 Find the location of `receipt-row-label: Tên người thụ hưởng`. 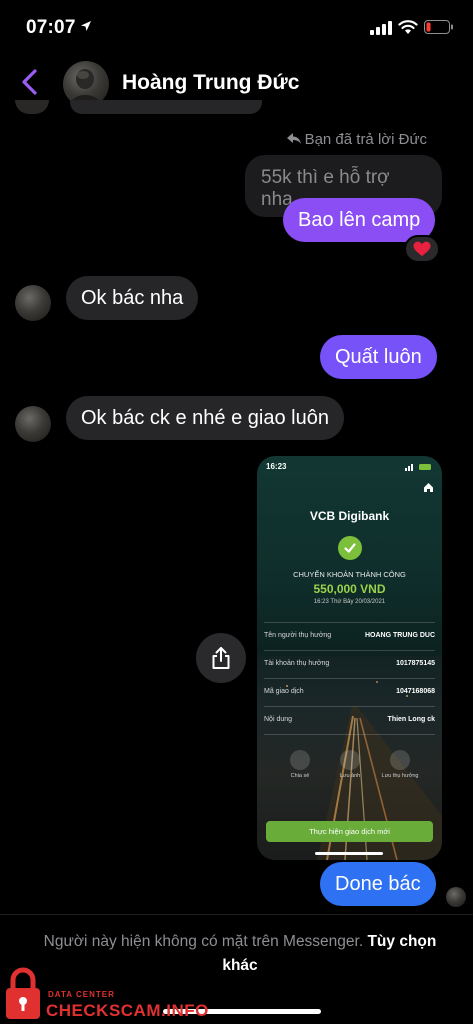

receipt-row-label: Tên người thụ hưởng is located at coordinates (298, 635).